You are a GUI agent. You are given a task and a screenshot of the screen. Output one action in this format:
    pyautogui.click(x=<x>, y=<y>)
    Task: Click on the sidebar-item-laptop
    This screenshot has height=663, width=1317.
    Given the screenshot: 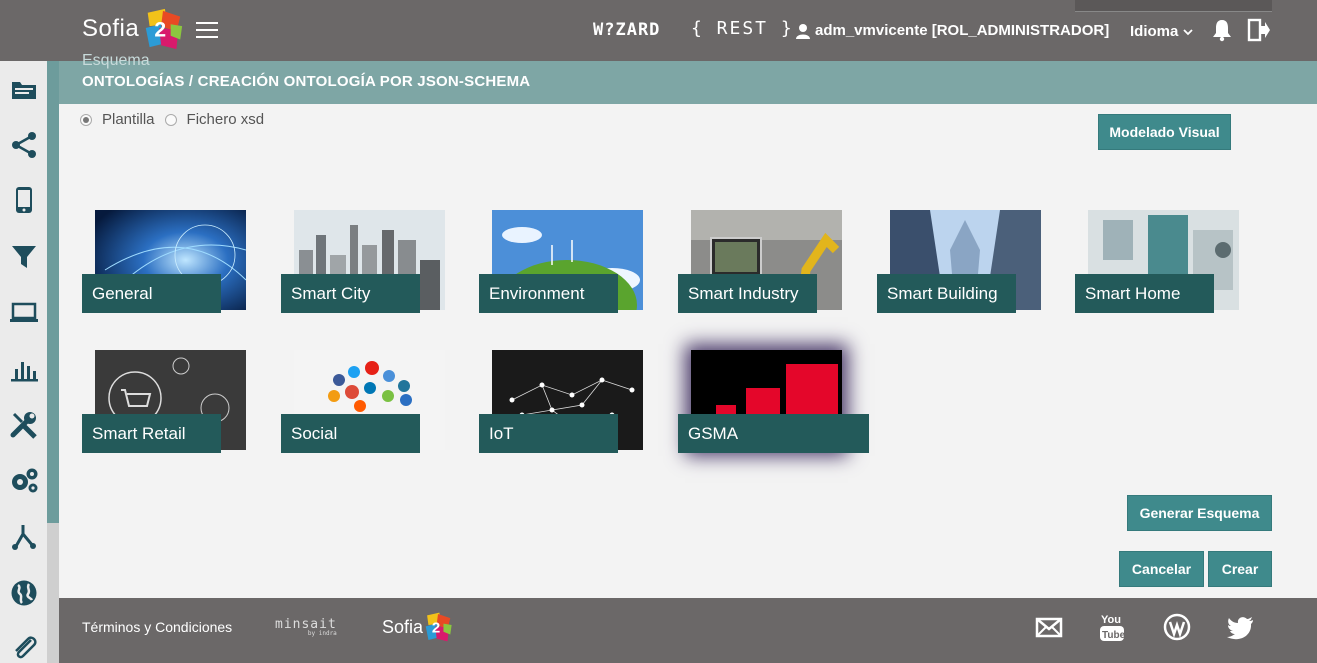 What is the action you would take?
    pyautogui.click(x=23, y=313)
    